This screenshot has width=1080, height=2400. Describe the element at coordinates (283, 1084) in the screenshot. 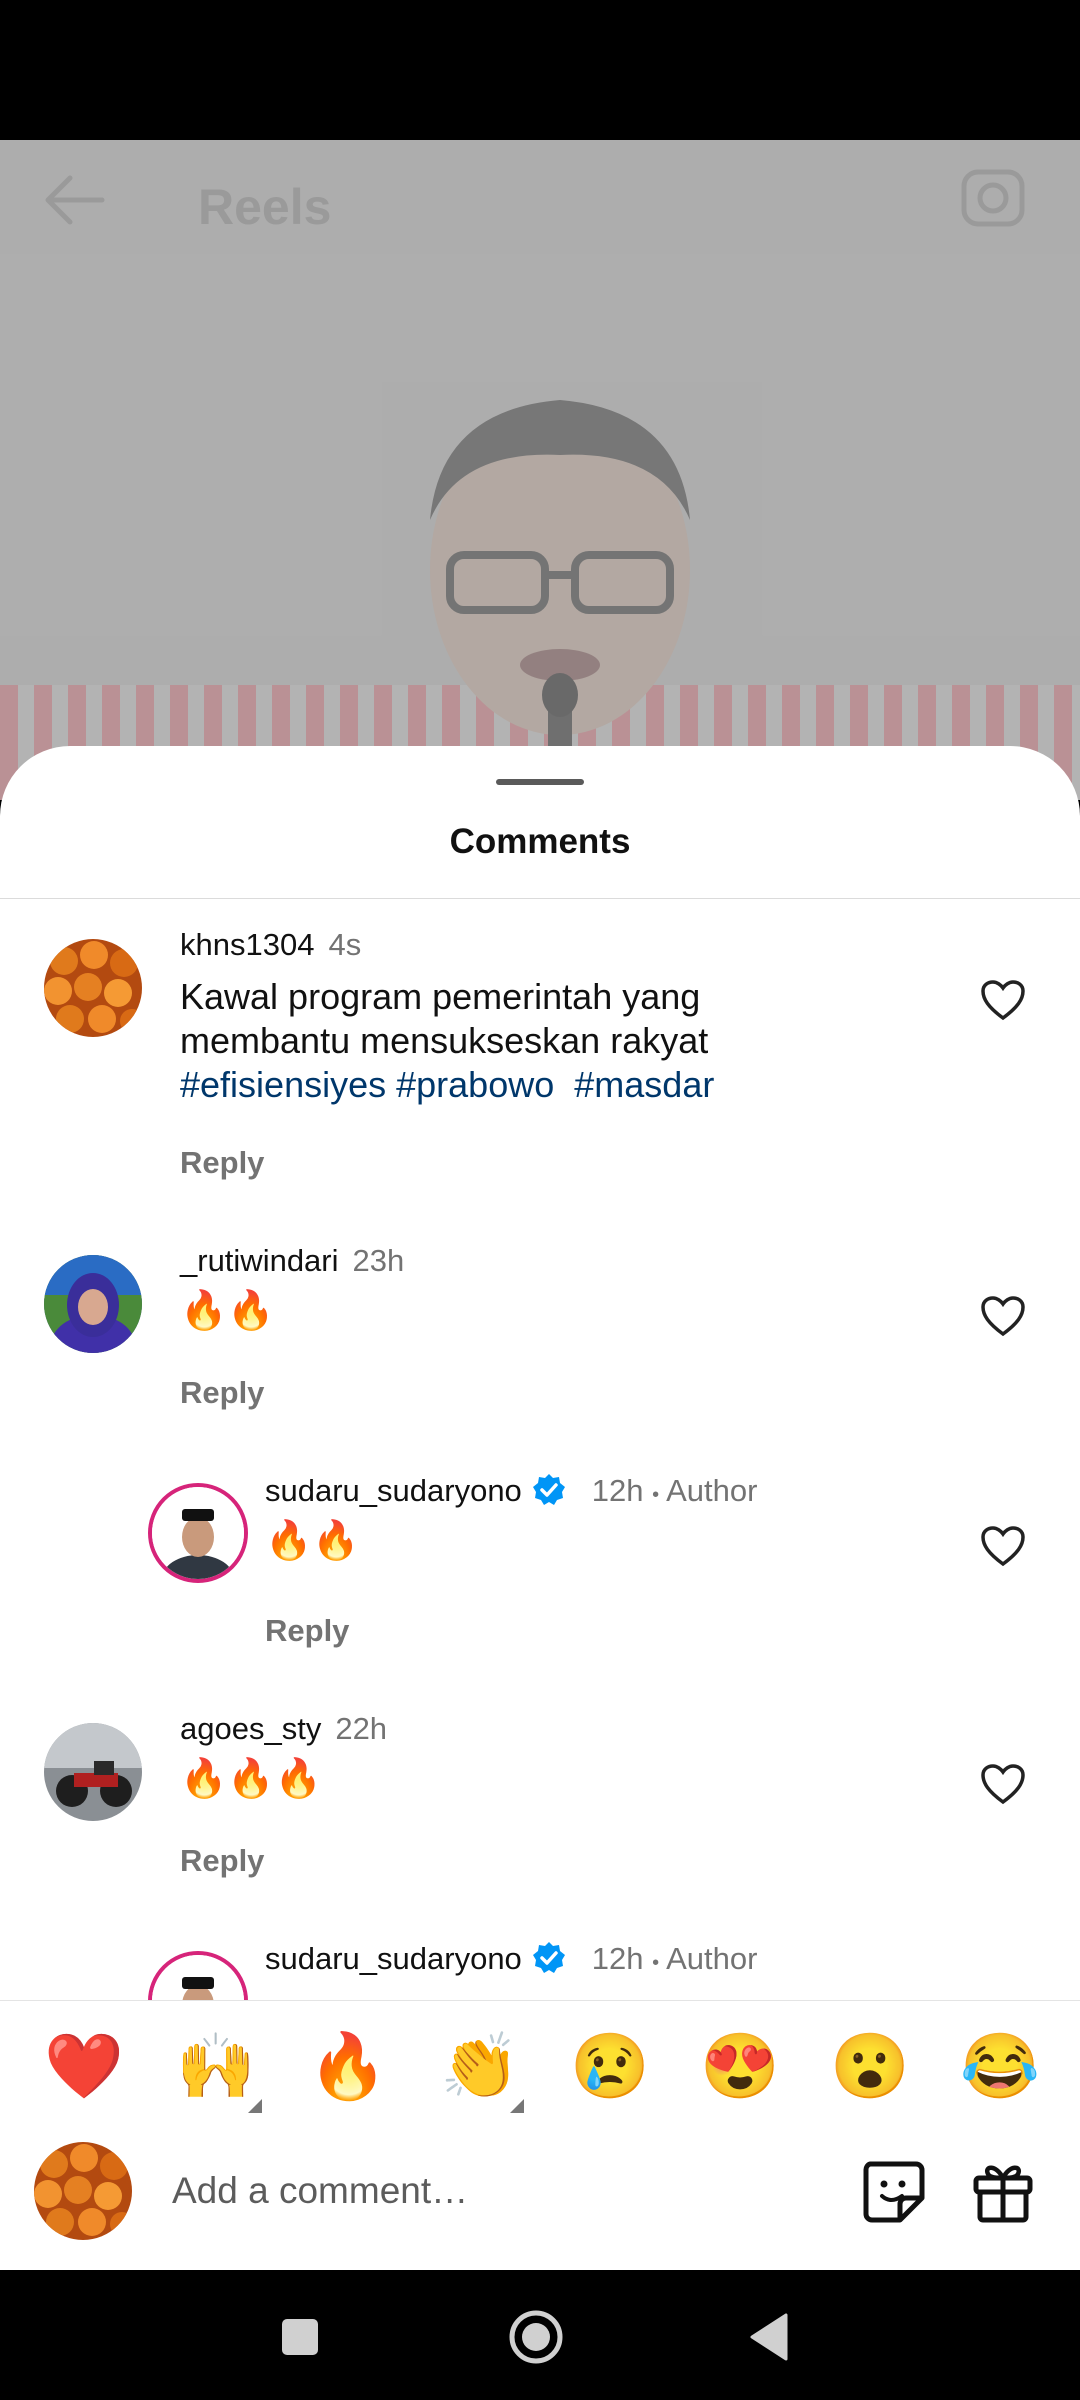

I see `hashtag-link: #efisiensiyes` at that location.